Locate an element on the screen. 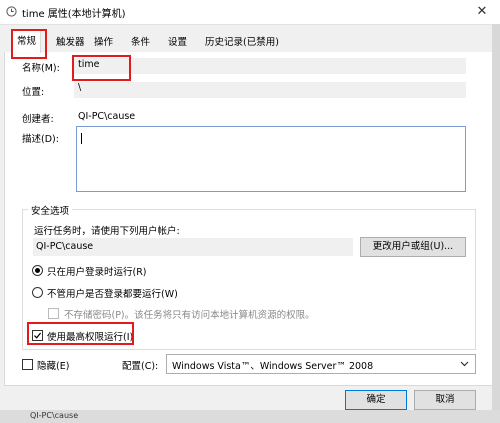  location-field is located at coordinates (270, 90).